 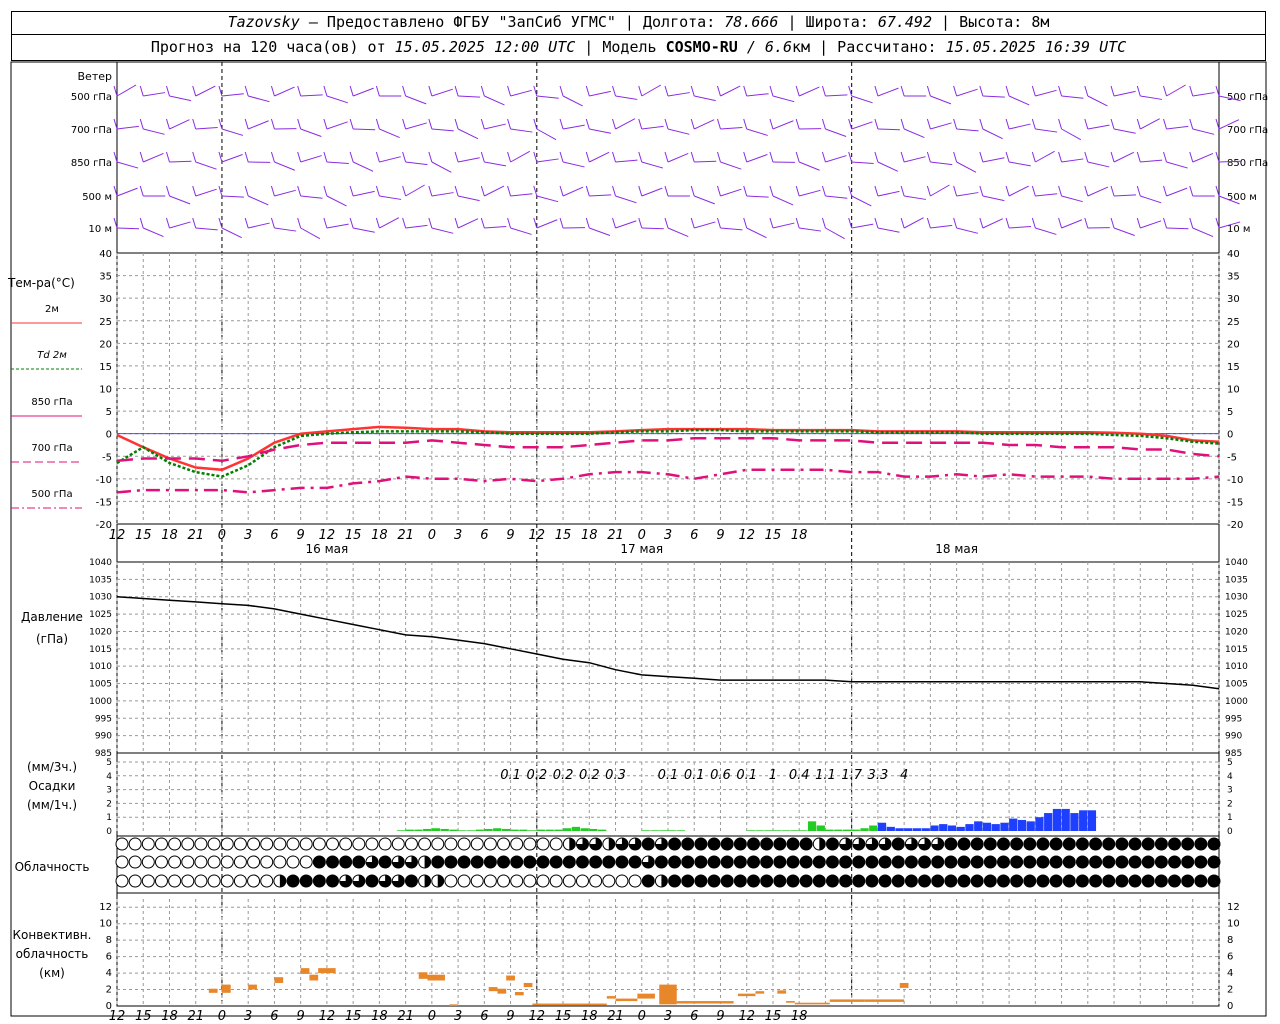 I want to click on conv-title-3: (км), so click(x=52, y=973).